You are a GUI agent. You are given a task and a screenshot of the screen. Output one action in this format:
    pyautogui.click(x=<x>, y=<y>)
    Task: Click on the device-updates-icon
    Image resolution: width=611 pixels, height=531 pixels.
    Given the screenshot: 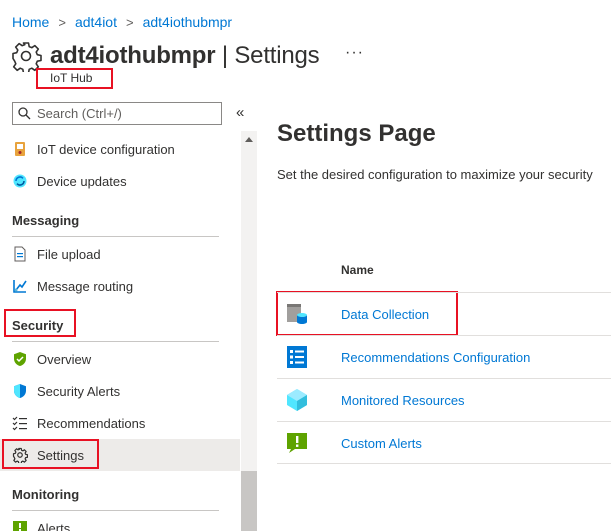 What is the action you would take?
    pyautogui.click(x=20, y=181)
    